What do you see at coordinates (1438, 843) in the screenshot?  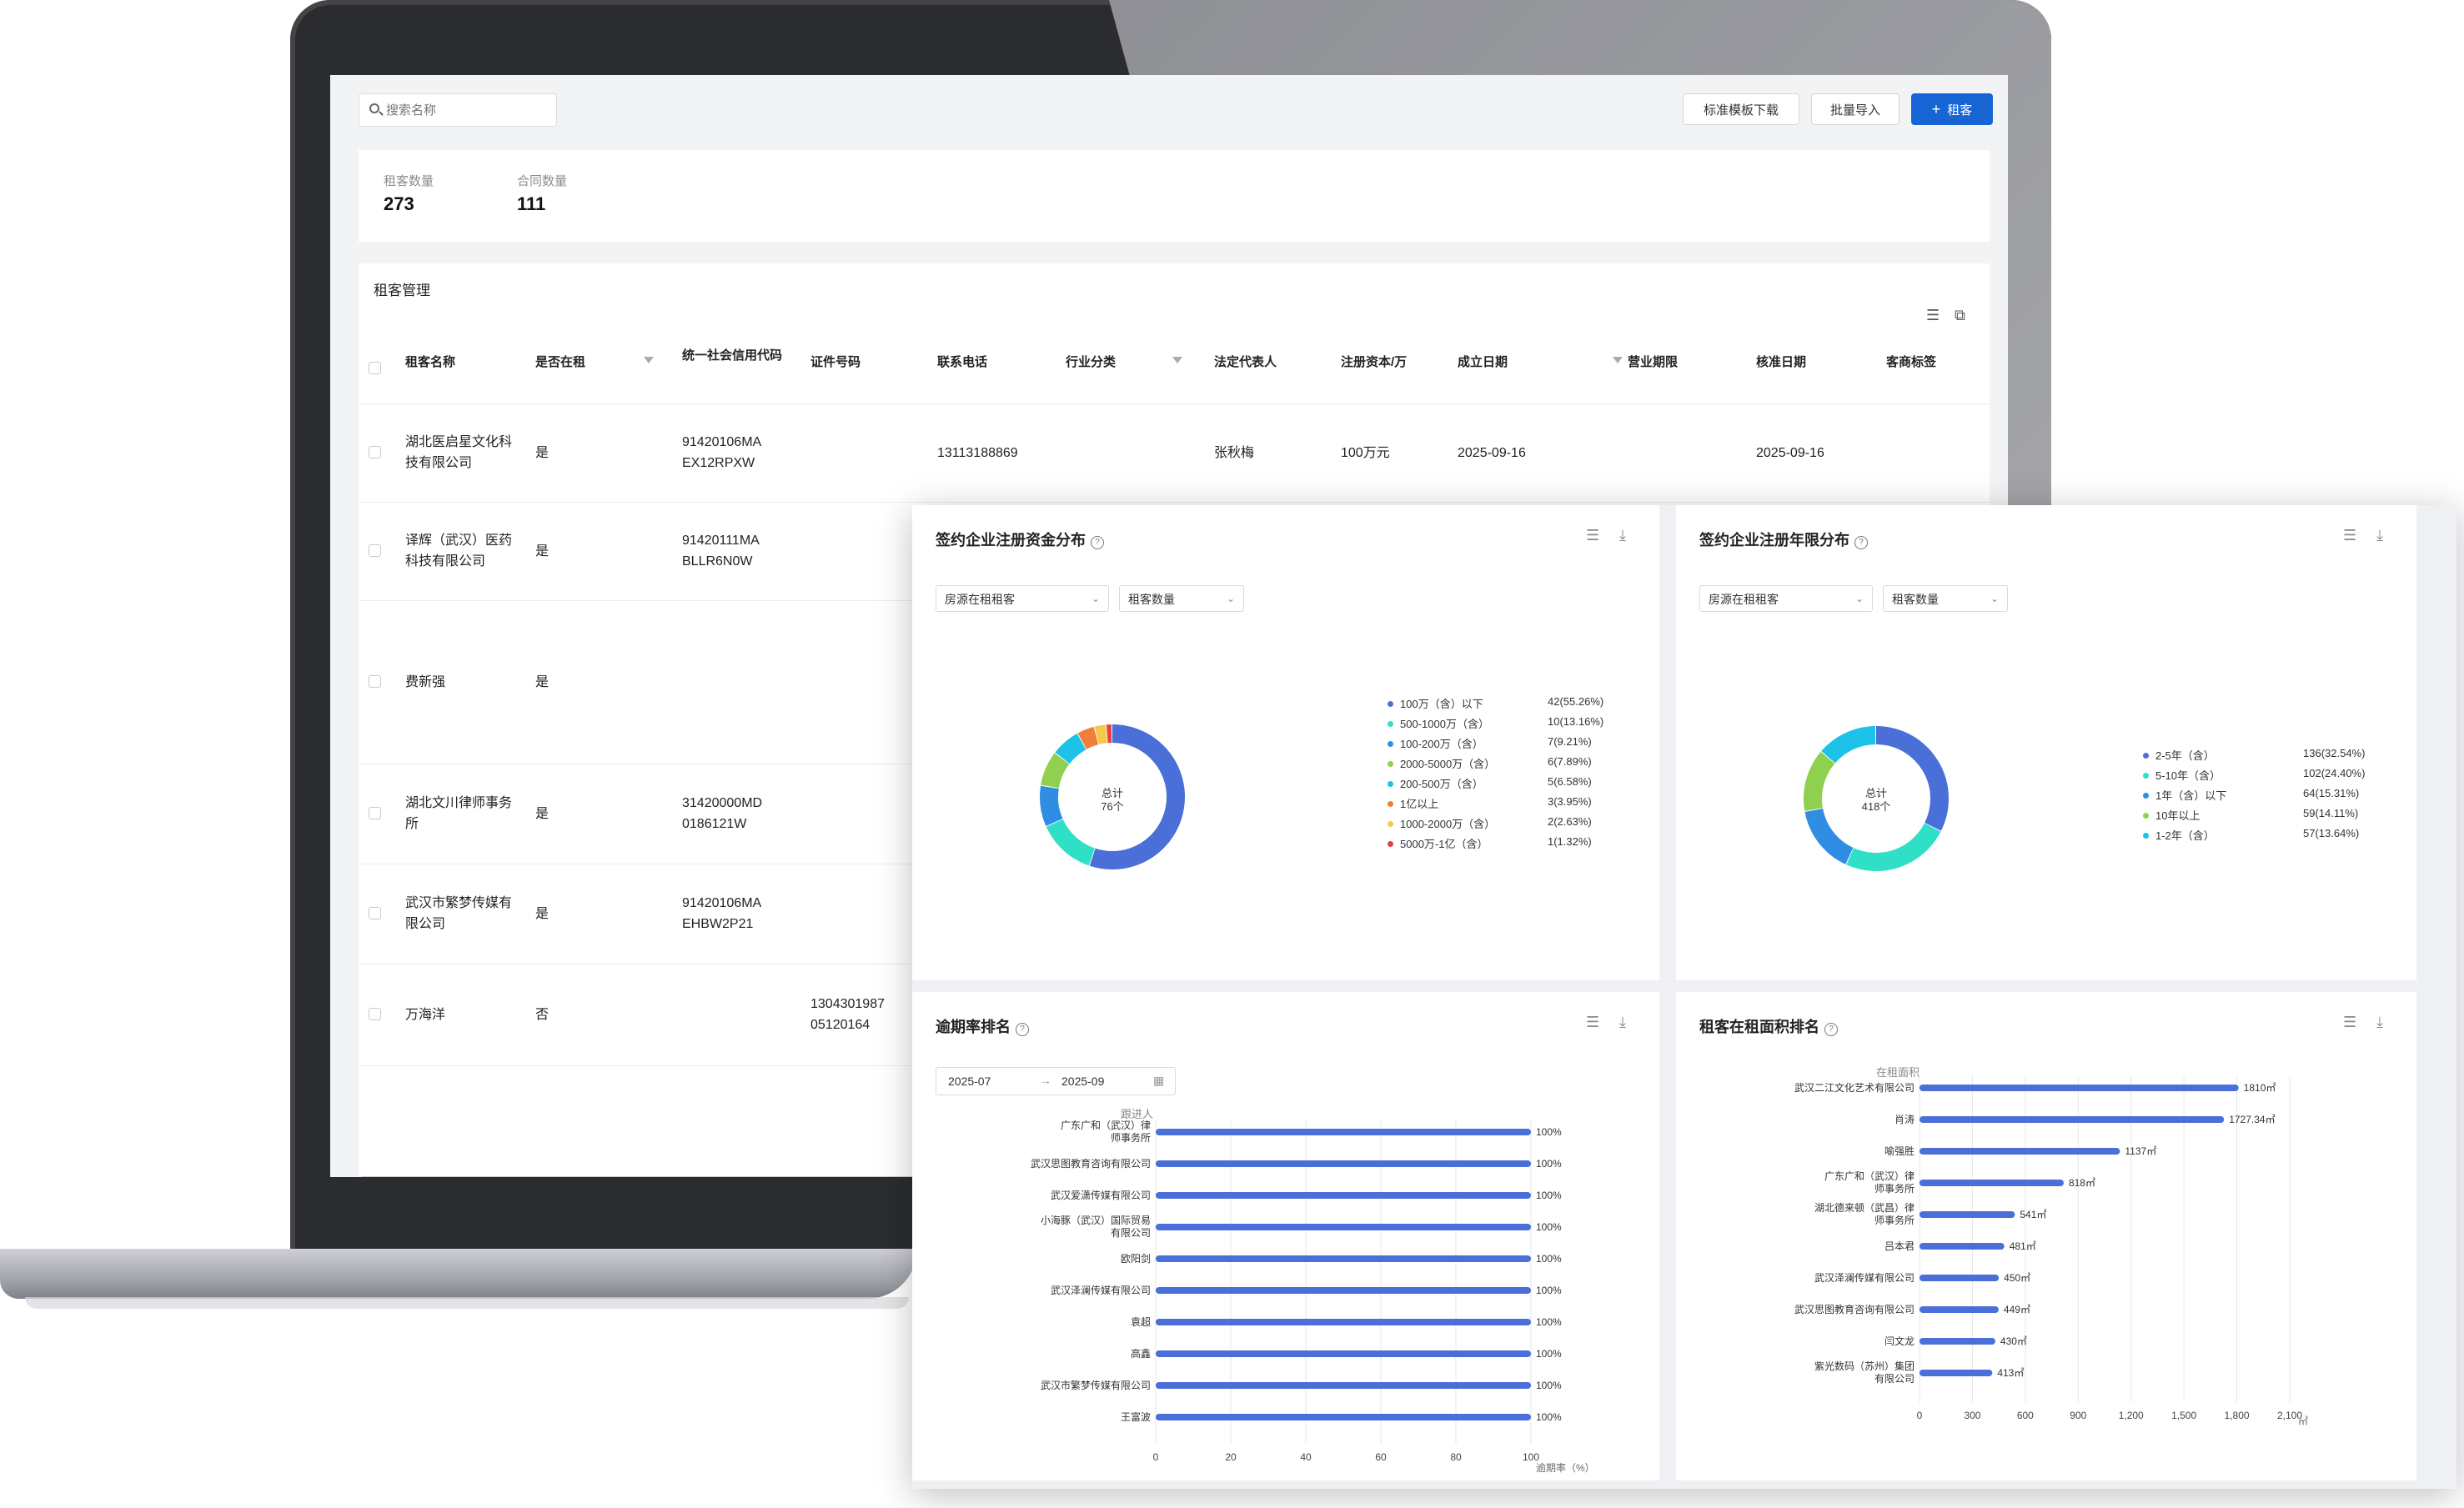 I see `legend-item: 5000万-1亿（含）` at bounding box center [1438, 843].